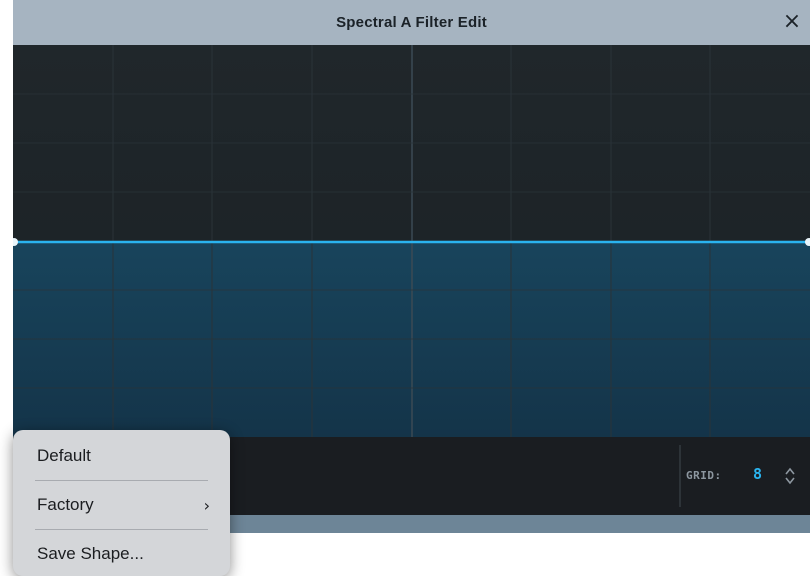 This screenshot has width=810, height=576. I want to click on menu-item-factory: Factory ›, so click(121, 505).